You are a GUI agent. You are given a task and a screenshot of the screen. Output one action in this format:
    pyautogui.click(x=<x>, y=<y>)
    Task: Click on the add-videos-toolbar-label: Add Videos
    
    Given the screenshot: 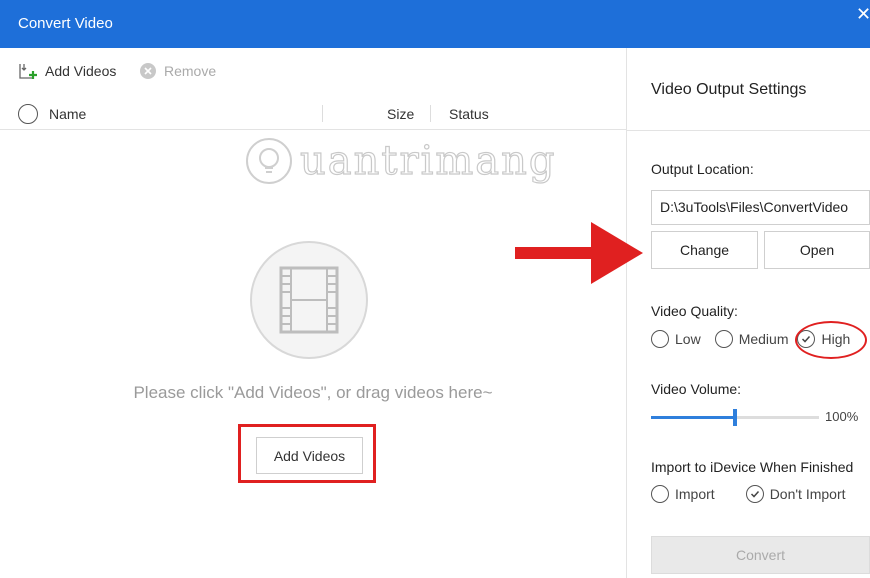 What is the action you would take?
    pyautogui.click(x=81, y=71)
    